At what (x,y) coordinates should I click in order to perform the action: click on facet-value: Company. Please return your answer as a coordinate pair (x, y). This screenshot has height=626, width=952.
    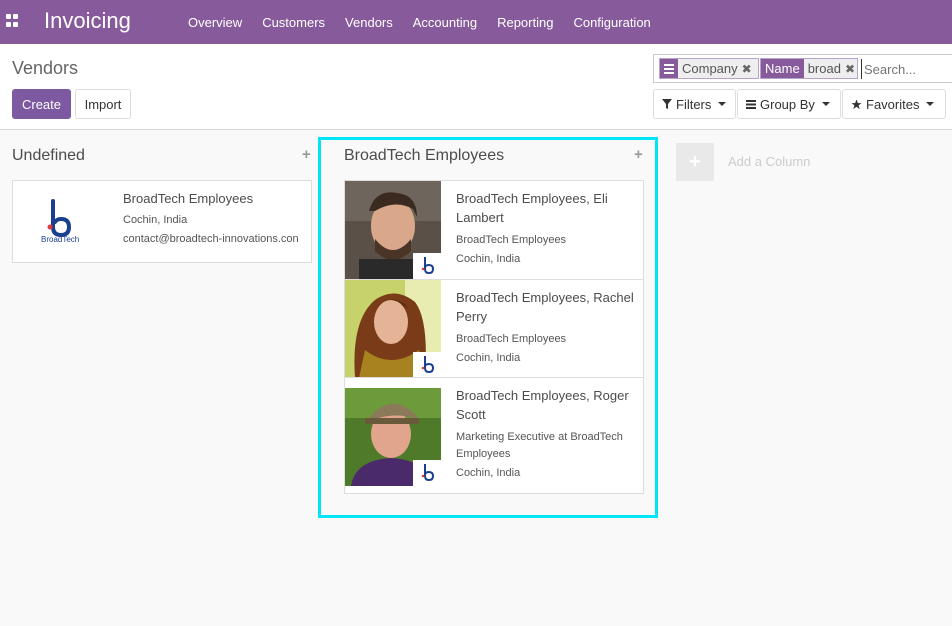
    Looking at the image, I should click on (710, 68).